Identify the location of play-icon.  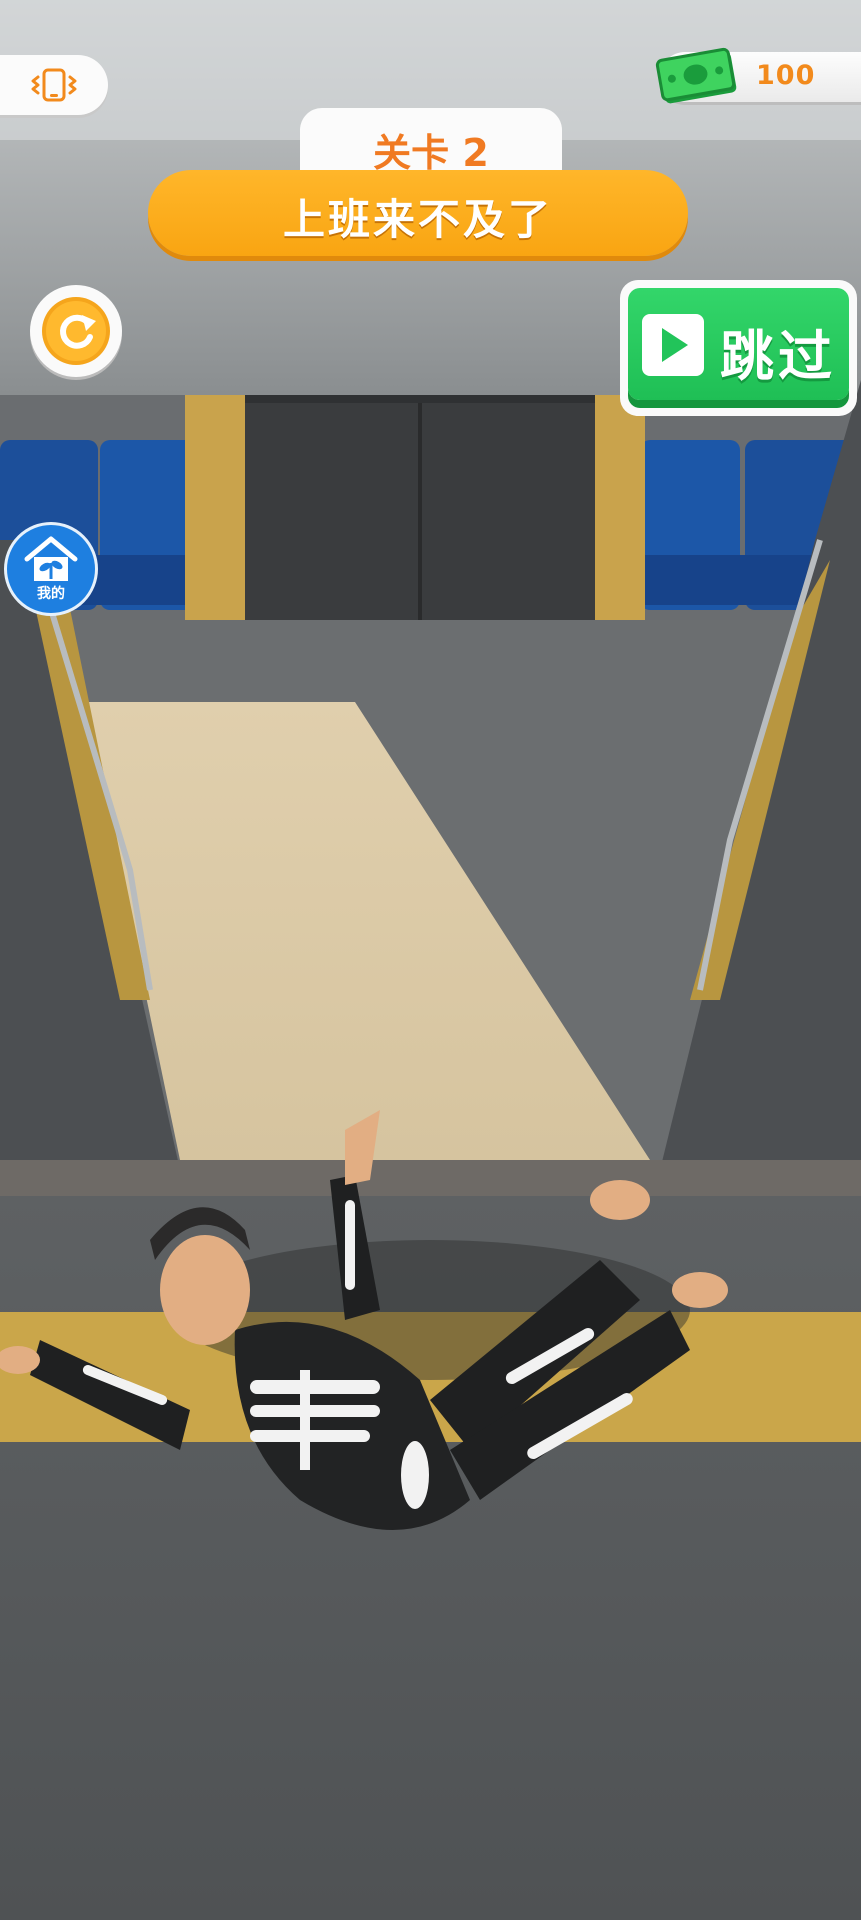
(673, 345).